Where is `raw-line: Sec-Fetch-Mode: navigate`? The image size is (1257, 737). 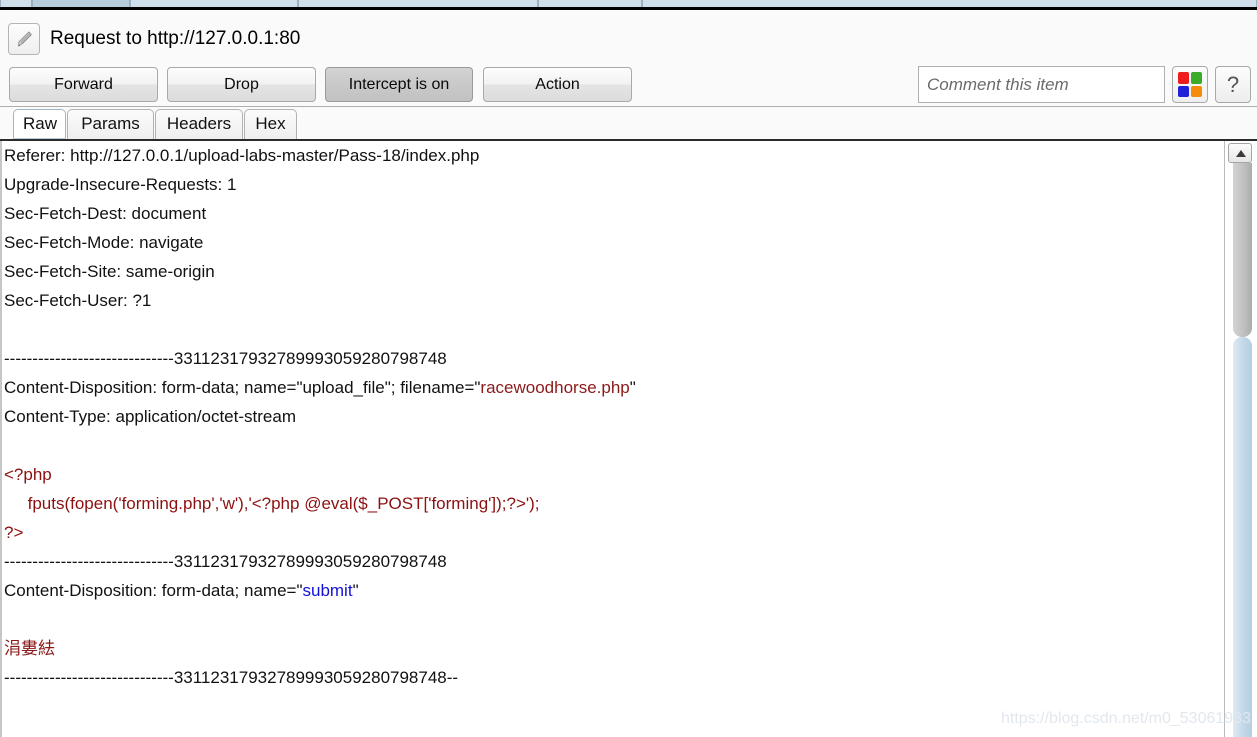
raw-line: Sec-Fetch-Mode: navigate is located at coordinates (613, 242).